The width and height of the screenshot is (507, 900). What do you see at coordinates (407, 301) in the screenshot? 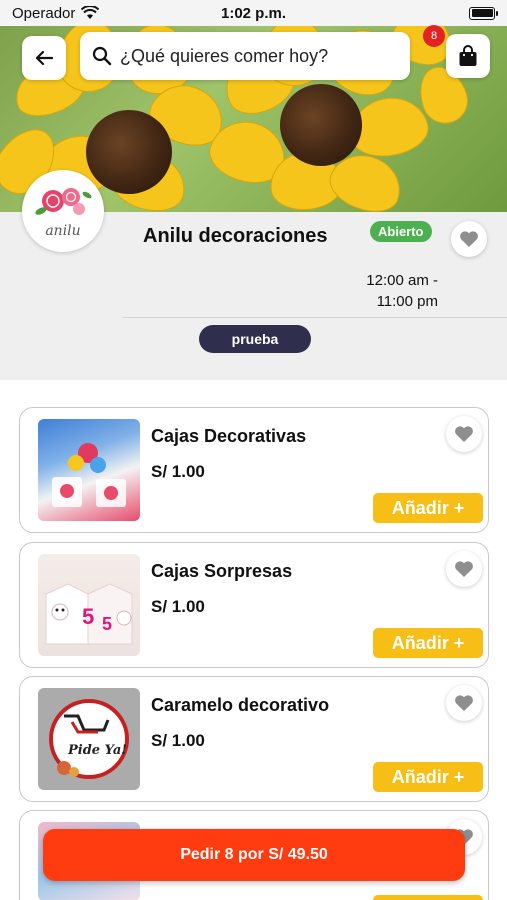
I see `hours-close: 11:00 pm` at bounding box center [407, 301].